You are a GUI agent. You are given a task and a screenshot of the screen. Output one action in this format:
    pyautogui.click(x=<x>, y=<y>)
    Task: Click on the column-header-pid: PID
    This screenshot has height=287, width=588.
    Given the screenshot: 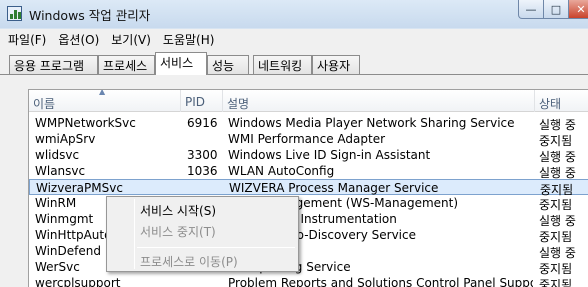 What is the action you would take?
    pyautogui.click(x=202, y=101)
    